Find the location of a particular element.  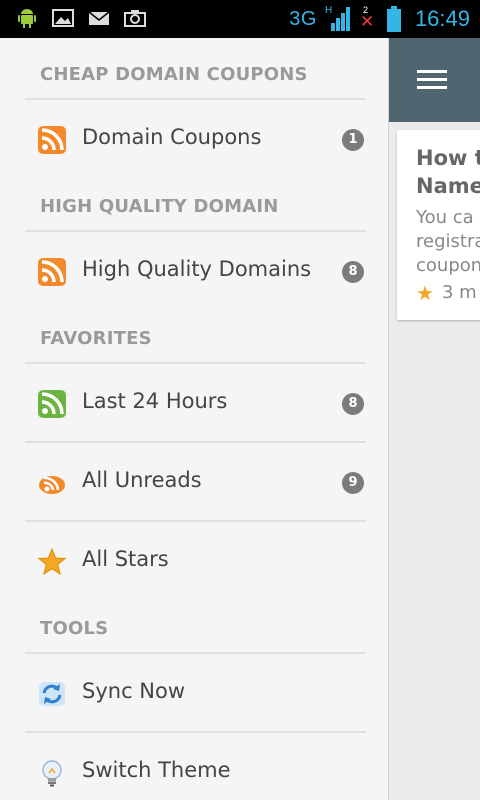

camera-icon is located at coordinates (135, 18).